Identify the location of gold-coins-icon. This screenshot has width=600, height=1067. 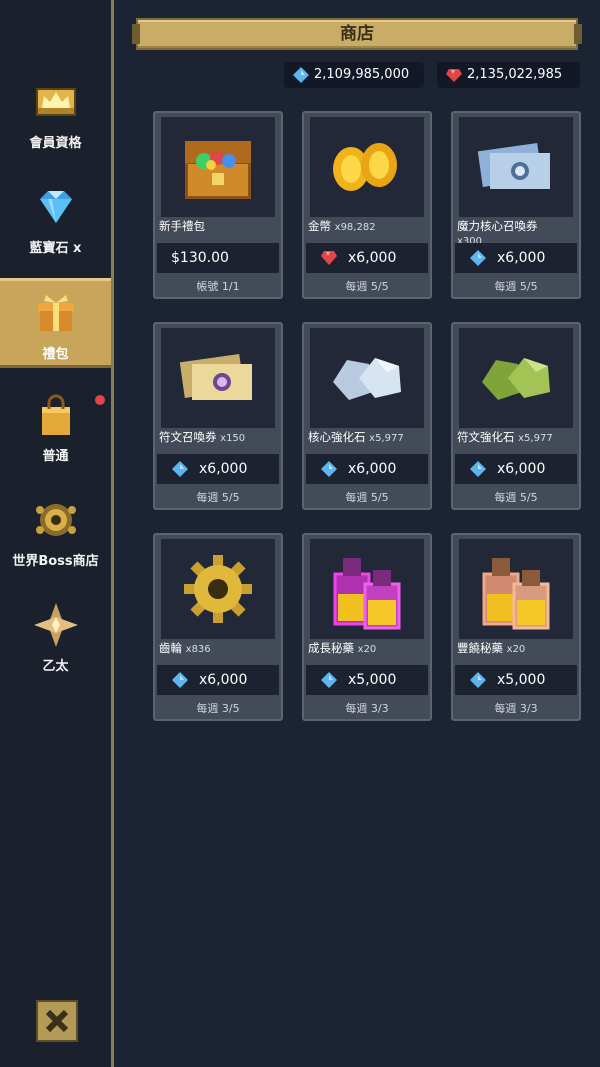
(365, 167).